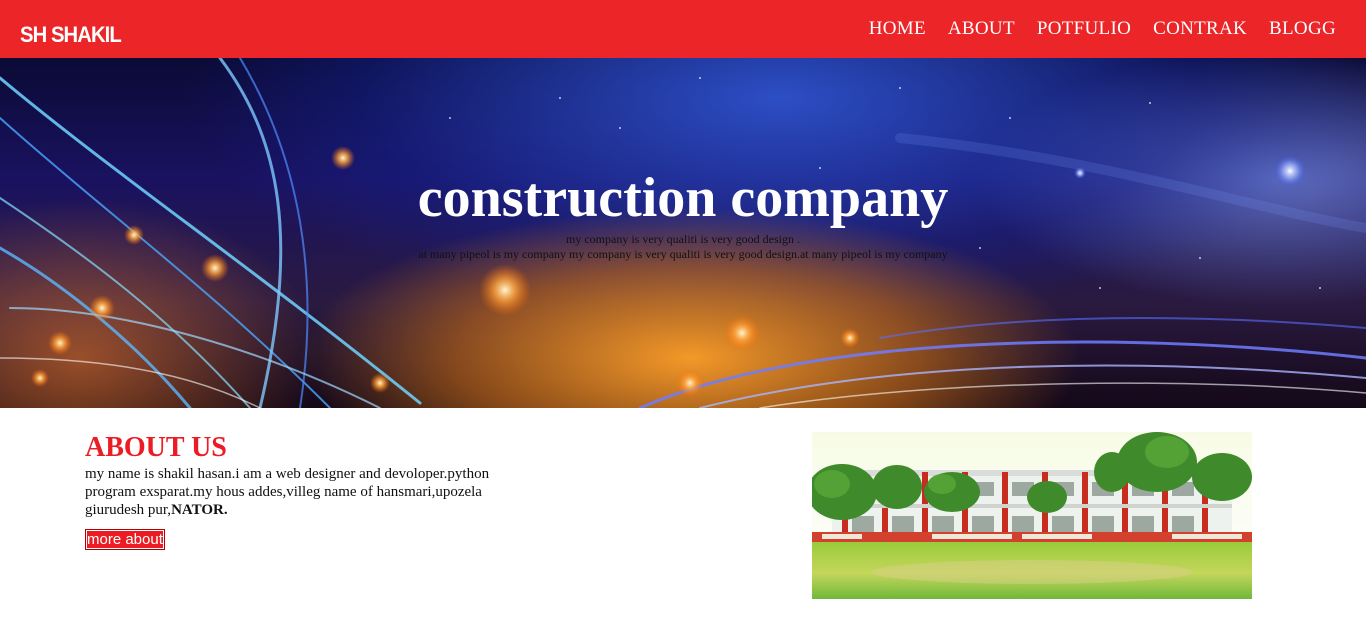  I want to click on nav-portfolio: POTFULIO, so click(1084, 29).